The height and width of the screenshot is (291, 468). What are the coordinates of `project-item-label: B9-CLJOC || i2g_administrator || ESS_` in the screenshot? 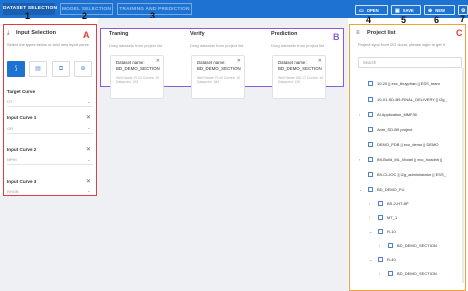 It's located at (411, 174).